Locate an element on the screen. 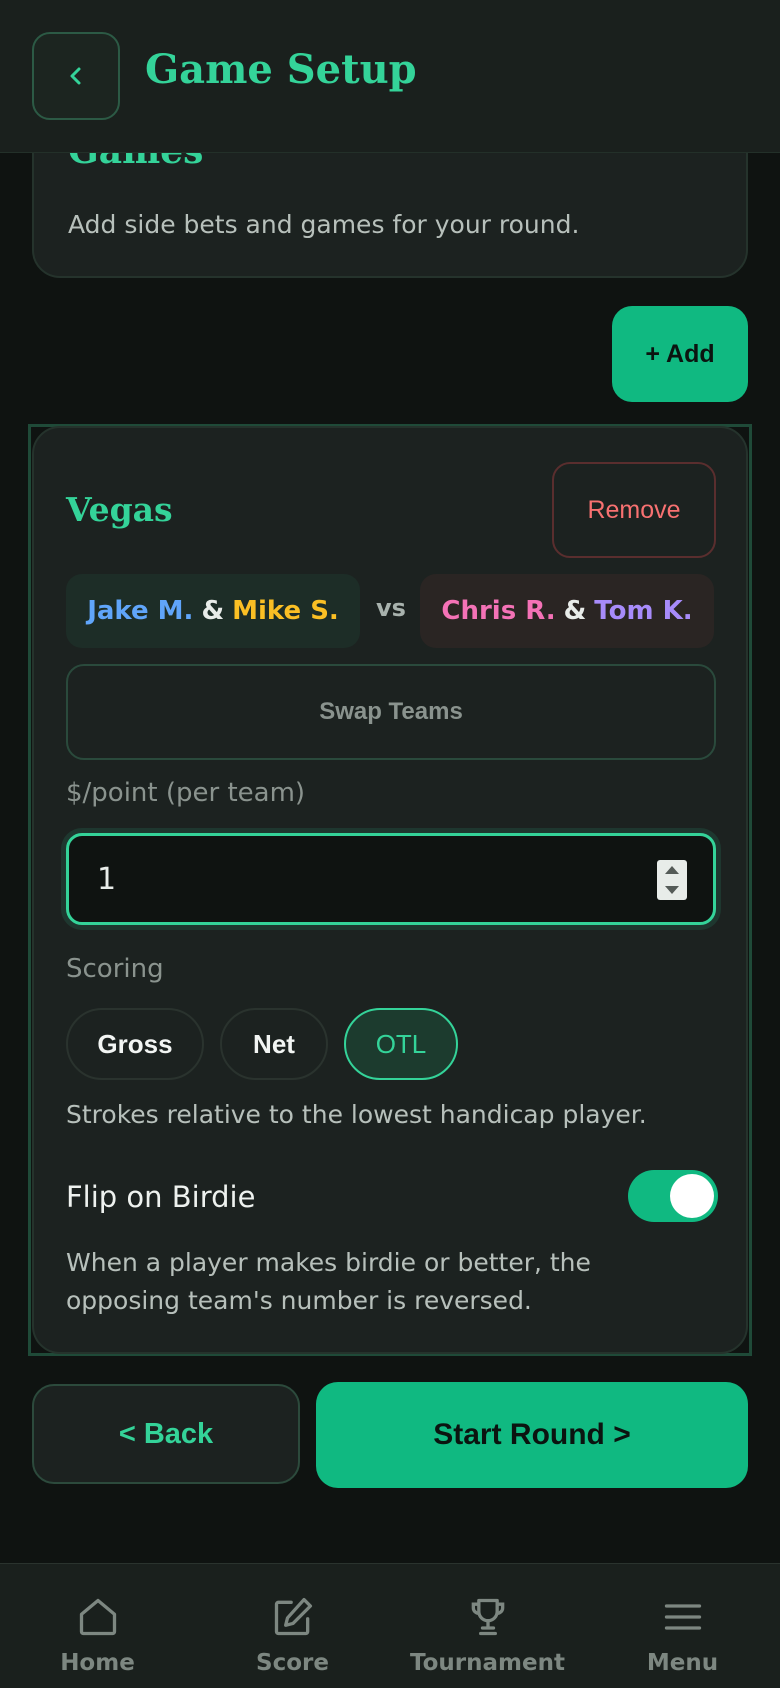 This screenshot has height=1688, width=780. scoring-label: Scoring is located at coordinates (115, 969).